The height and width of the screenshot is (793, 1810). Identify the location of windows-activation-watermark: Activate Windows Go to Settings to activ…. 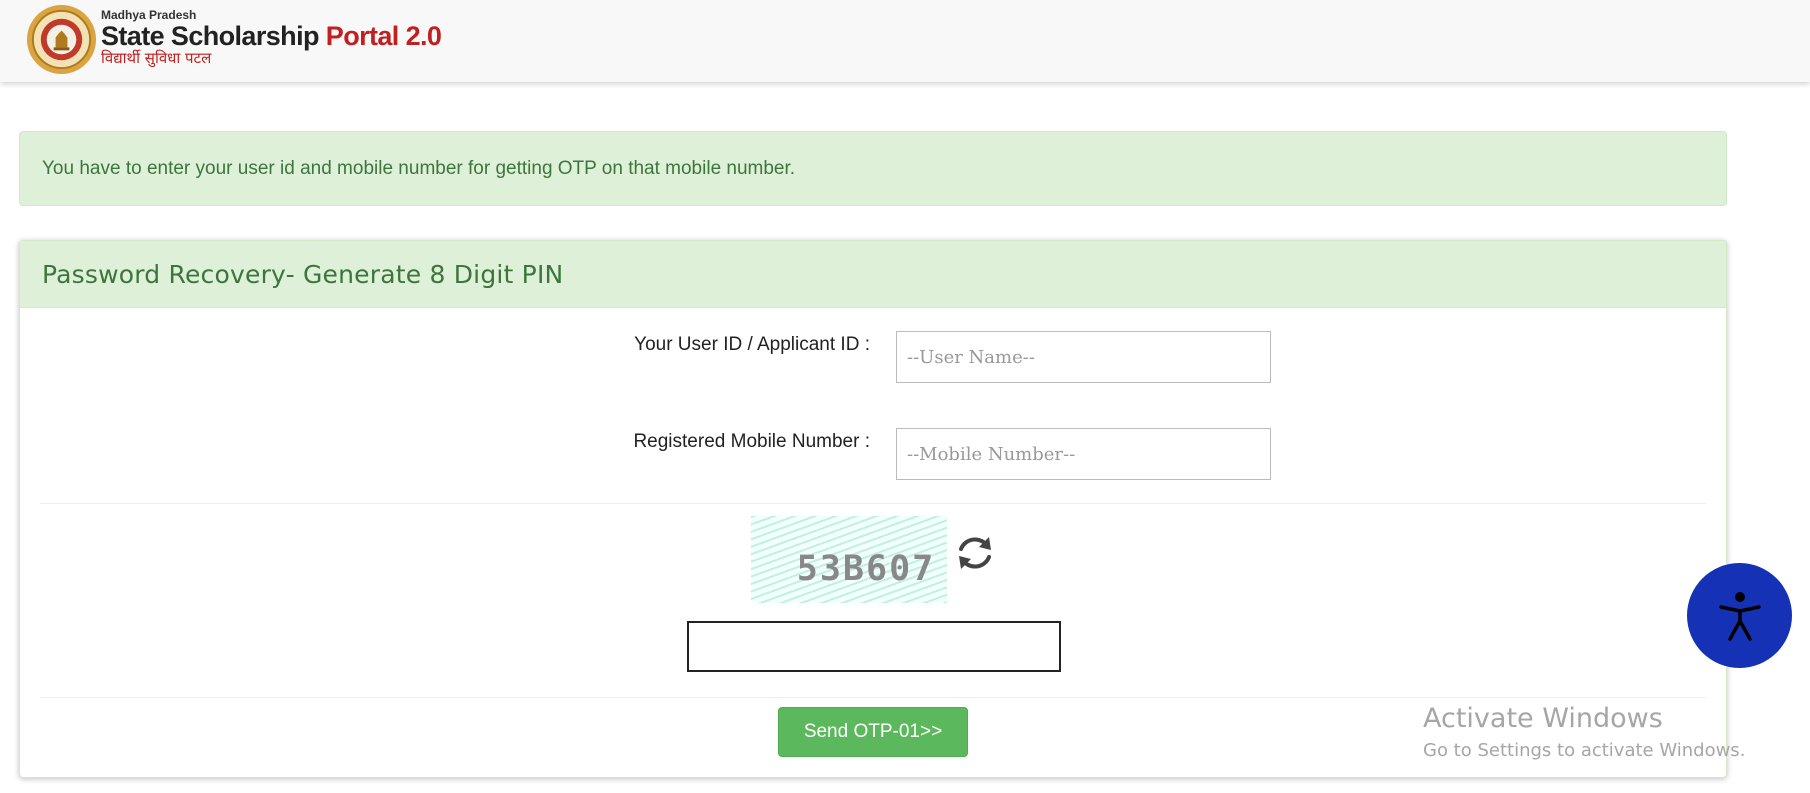
(1584, 732).